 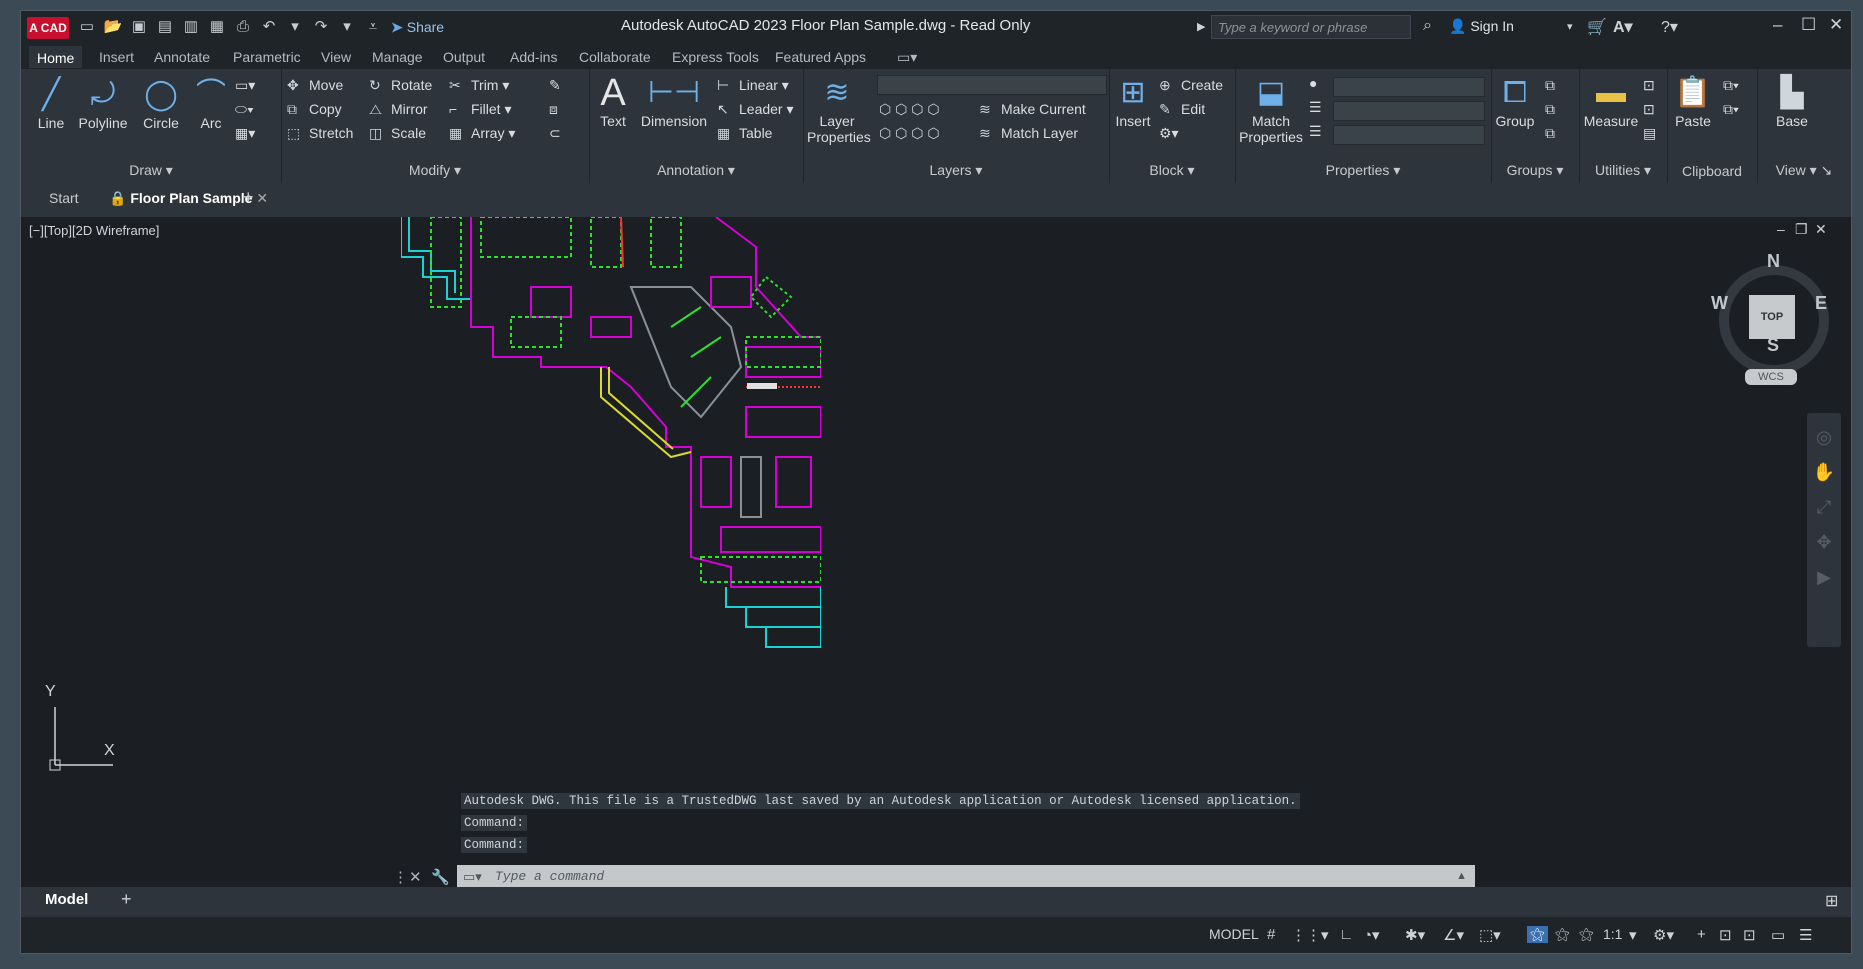 What do you see at coordinates (553, 109) in the screenshot?
I see `explode-icon: ⧈` at bounding box center [553, 109].